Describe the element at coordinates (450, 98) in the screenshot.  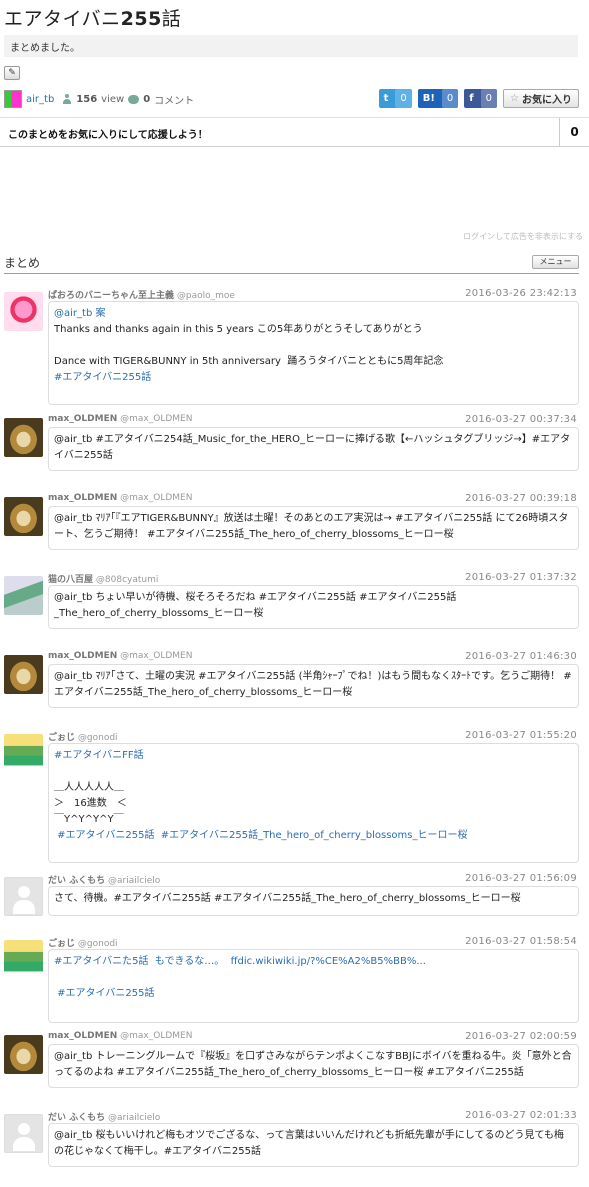
I see `hatena-count: 0` at that location.